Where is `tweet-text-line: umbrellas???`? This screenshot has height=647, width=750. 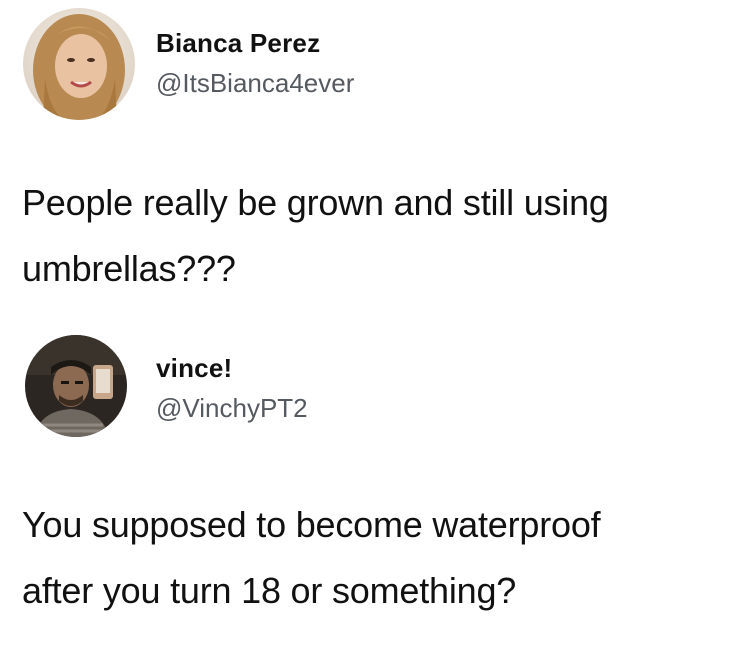
tweet-text-line: umbrellas??? is located at coordinates (129, 268).